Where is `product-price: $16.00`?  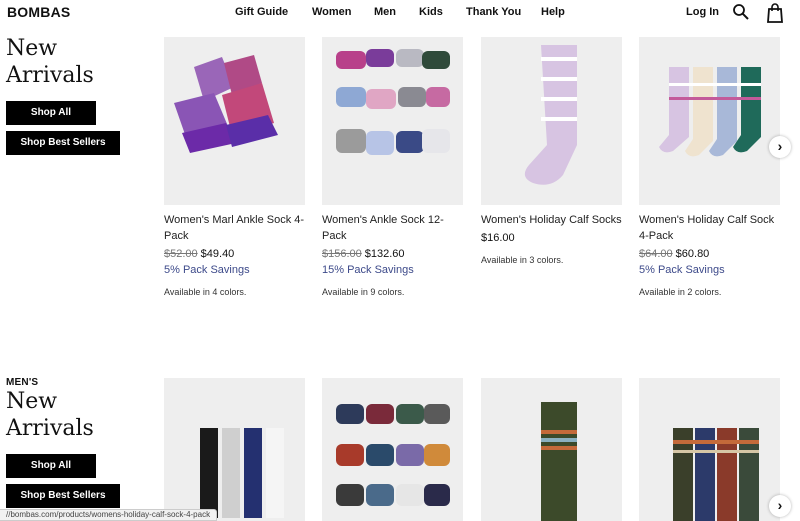 product-price: $16.00 is located at coordinates (551, 238).